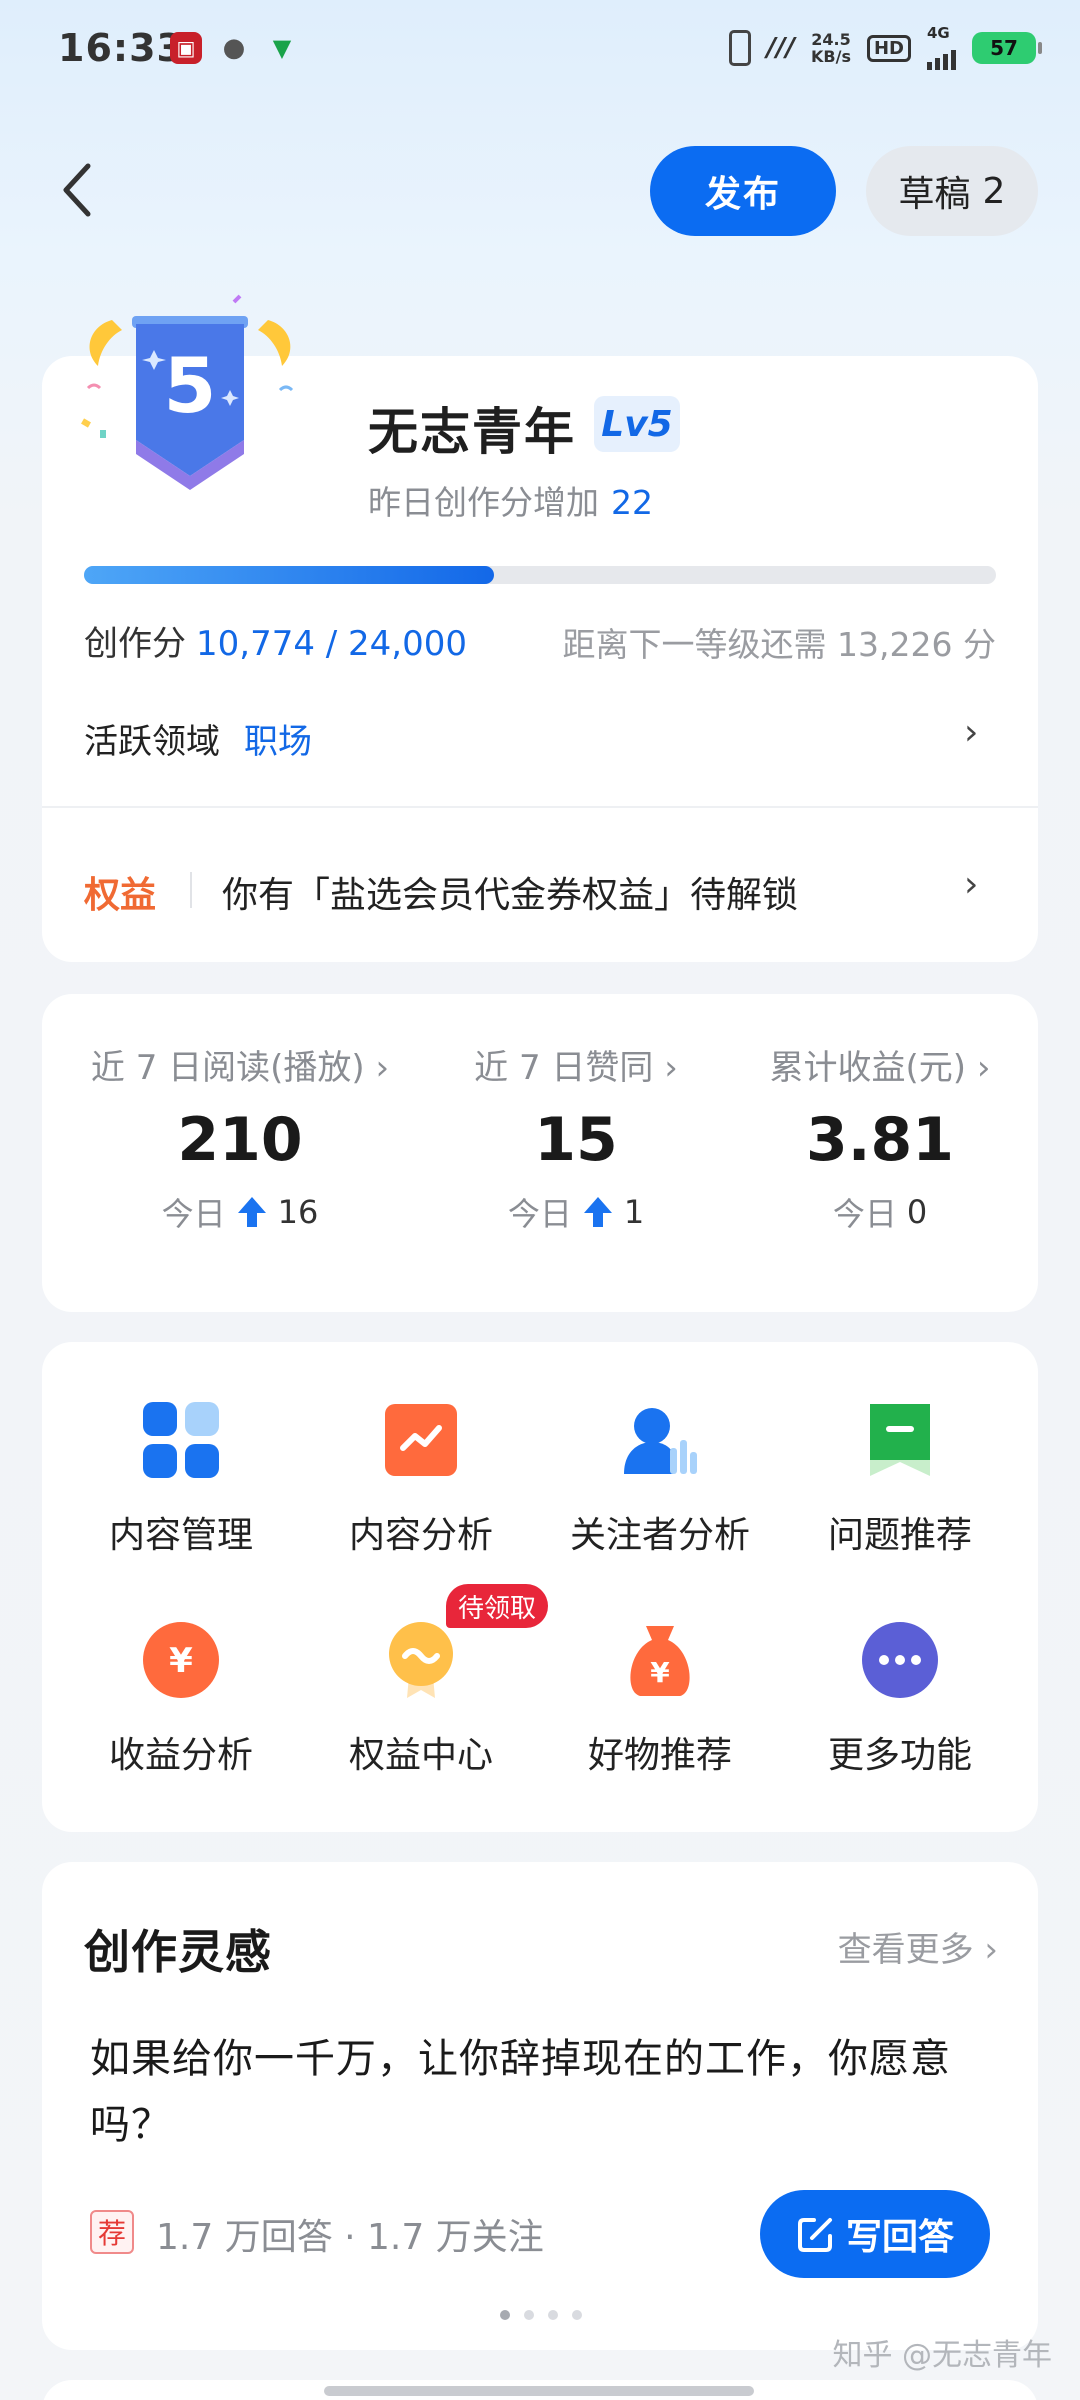  I want to click on level-progress-fill, so click(289, 575).